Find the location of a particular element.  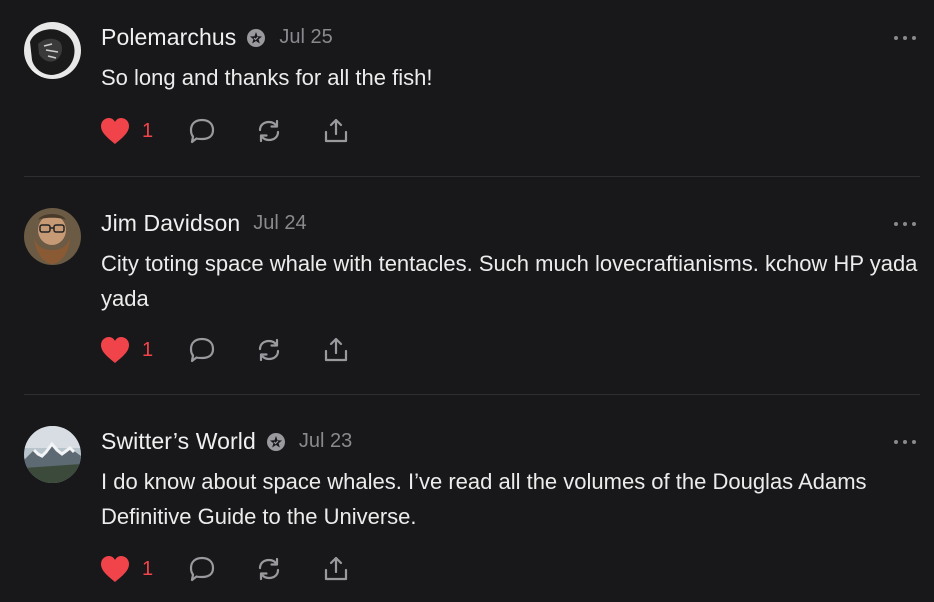

post-date: Jul 25 is located at coordinates (305, 37).